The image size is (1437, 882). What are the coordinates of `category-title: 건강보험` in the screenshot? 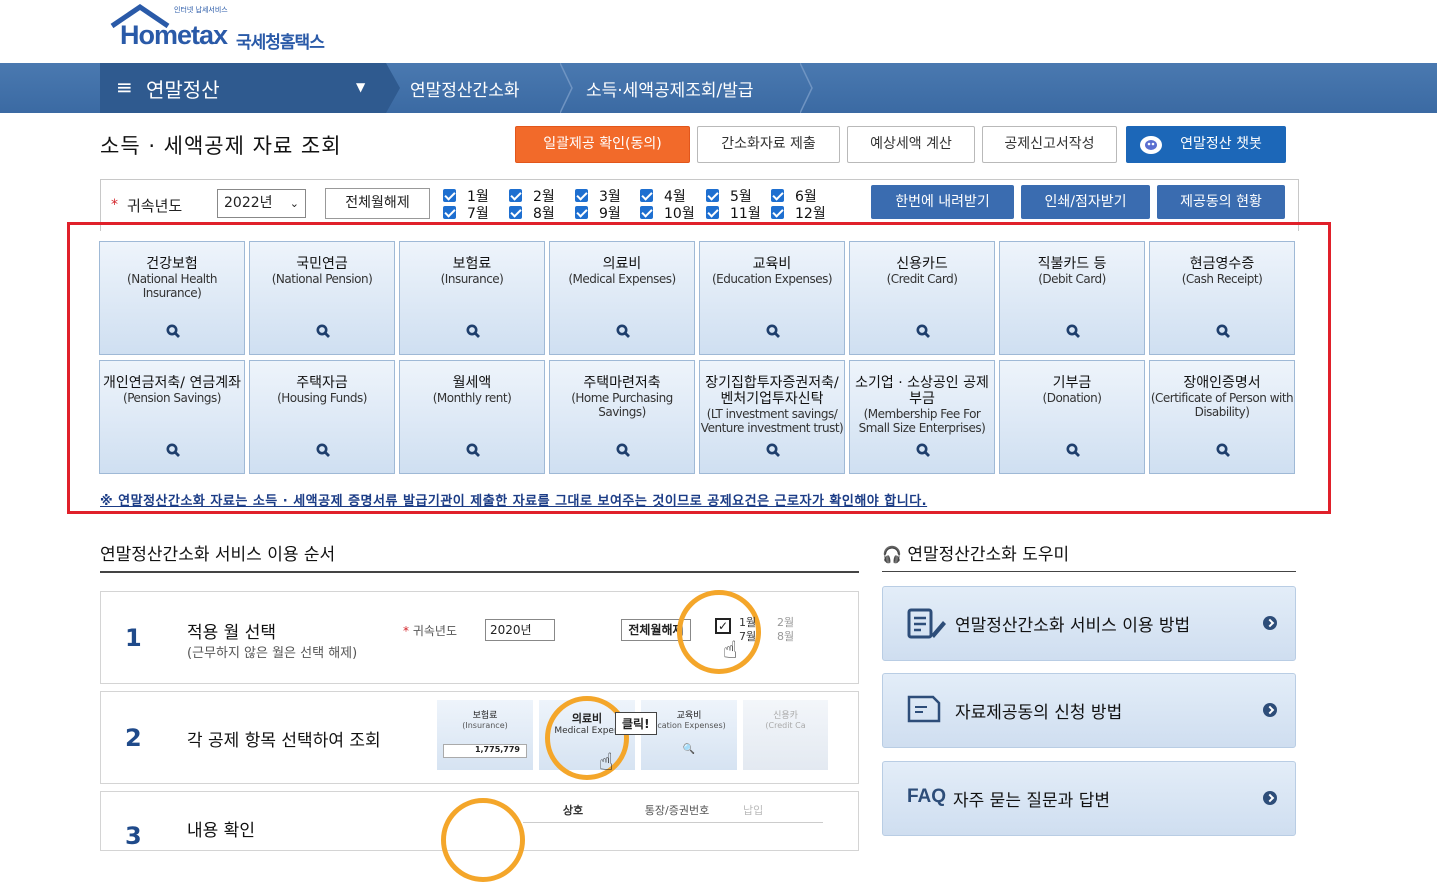 It's located at (172, 264).